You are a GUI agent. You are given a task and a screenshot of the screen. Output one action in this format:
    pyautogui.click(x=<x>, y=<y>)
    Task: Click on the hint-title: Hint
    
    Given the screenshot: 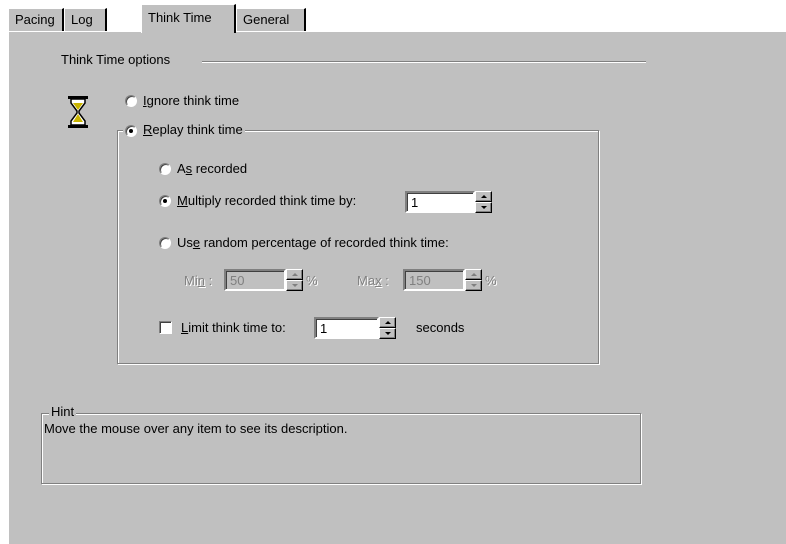 What is the action you would take?
    pyautogui.click(x=63, y=411)
    